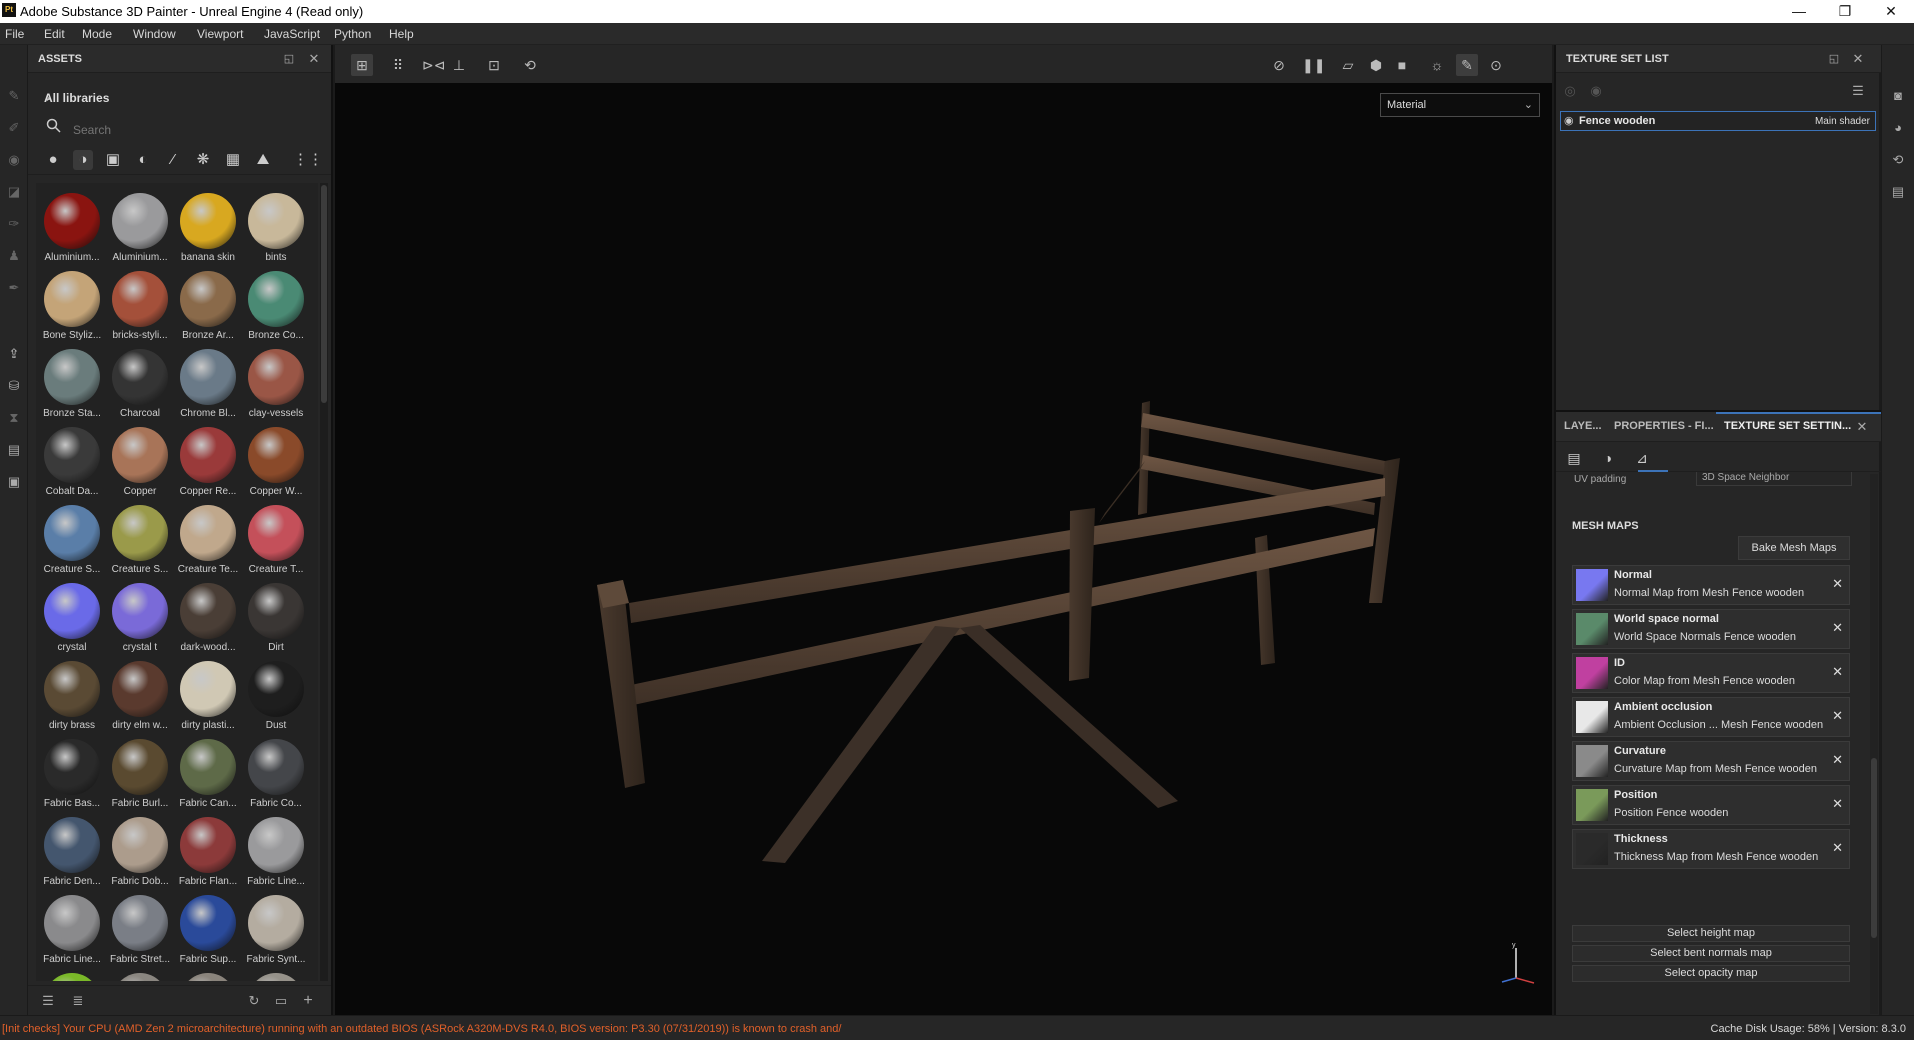 The width and height of the screenshot is (1914, 1040). I want to click on show-icon: ◉, so click(1596, 91).